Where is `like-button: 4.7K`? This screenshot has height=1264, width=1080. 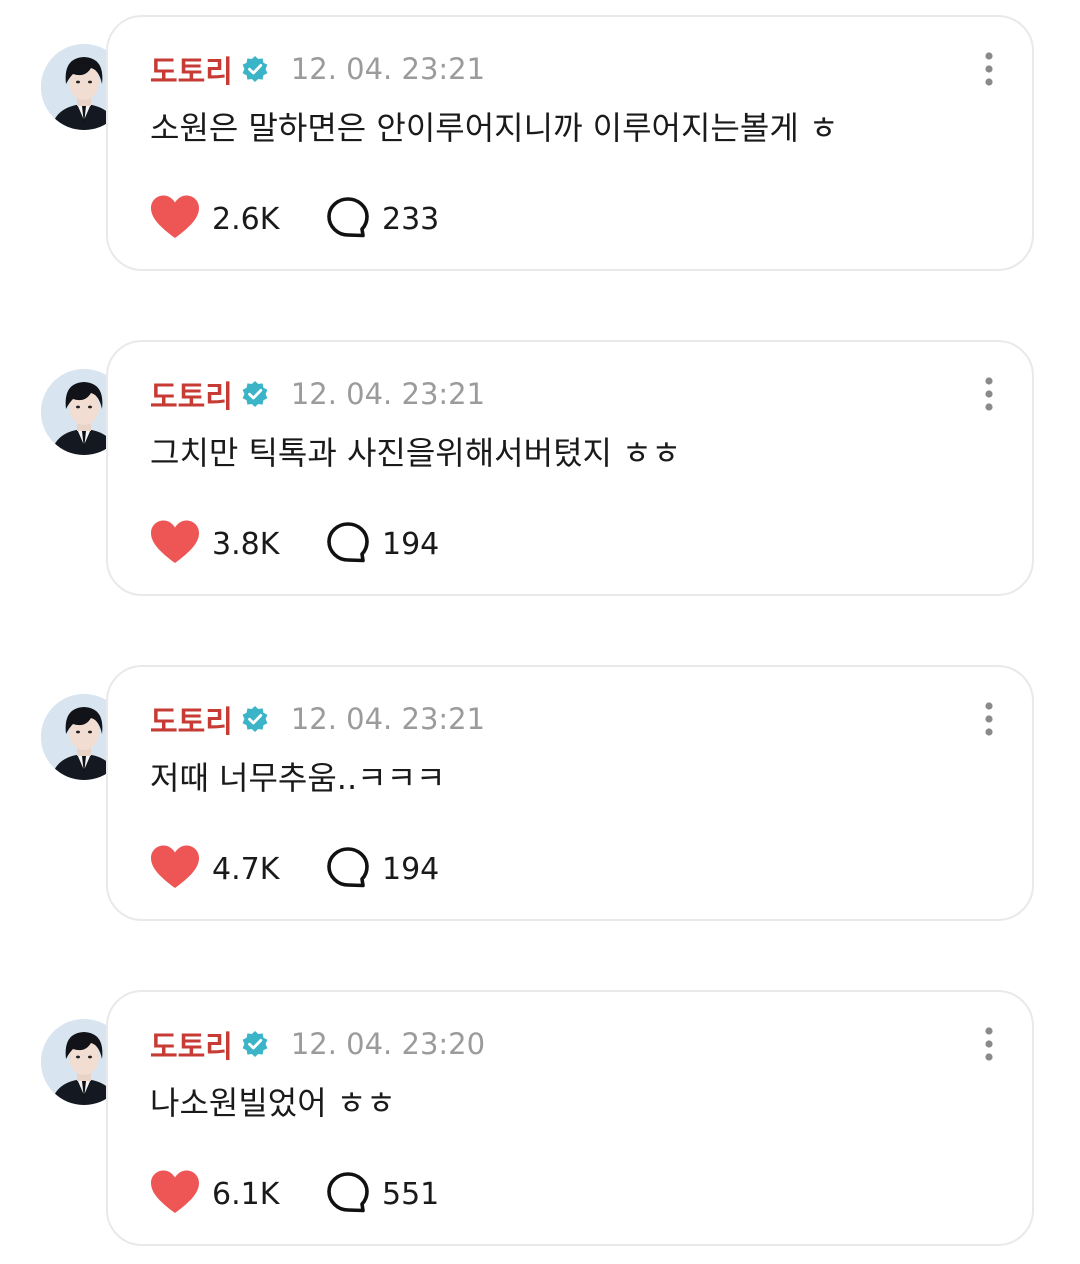
like-button: 4.7K is located at coordinates (238, 869).